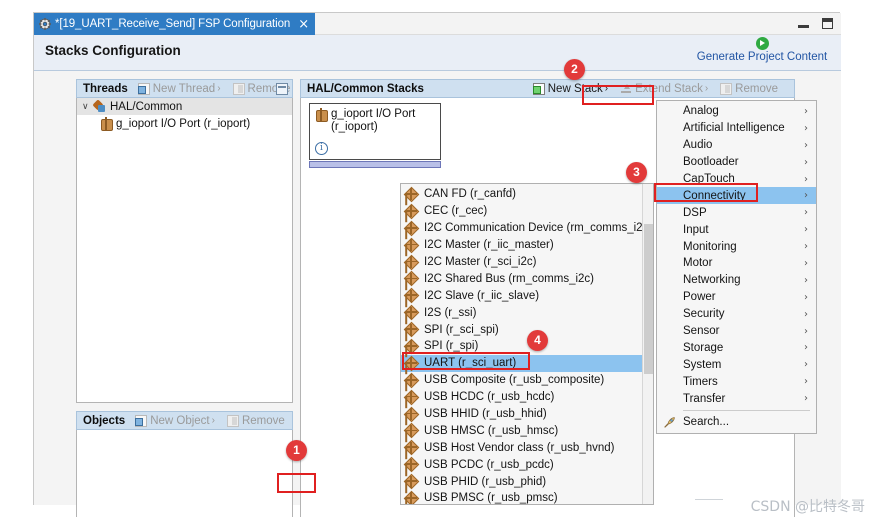 The width and height of the screenshot is (873, 517). I want to click on generate-project-content-button: Generate Project Content, so click(762, 52).